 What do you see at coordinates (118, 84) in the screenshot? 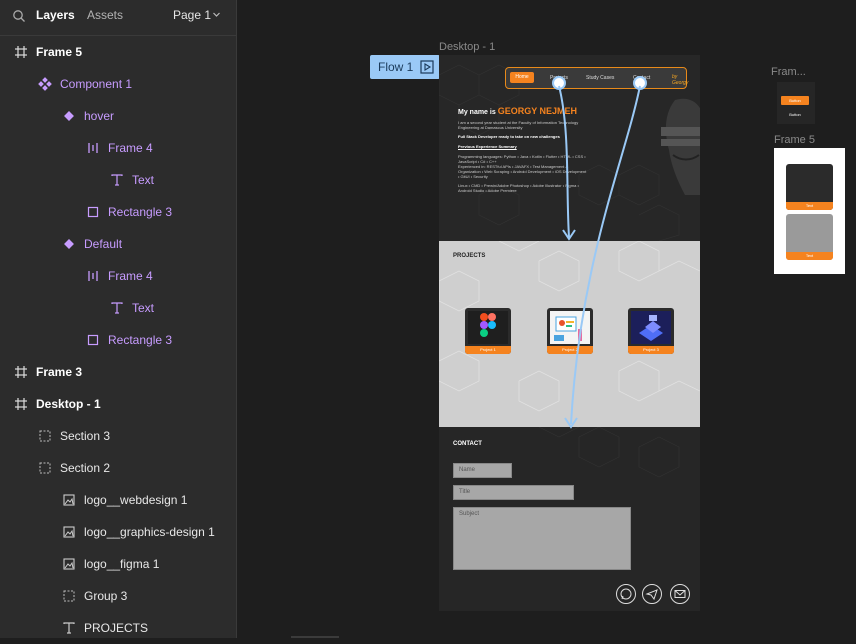
I see `layer-row: Component 1` at bounding box center [118, 84].